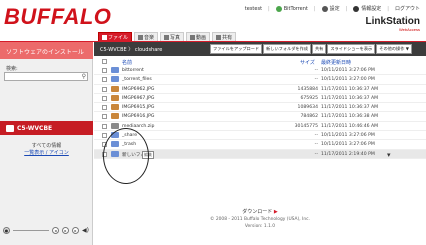 The image size is (426, 245). I want to click on tab-label: 共有, so click(227, 37).